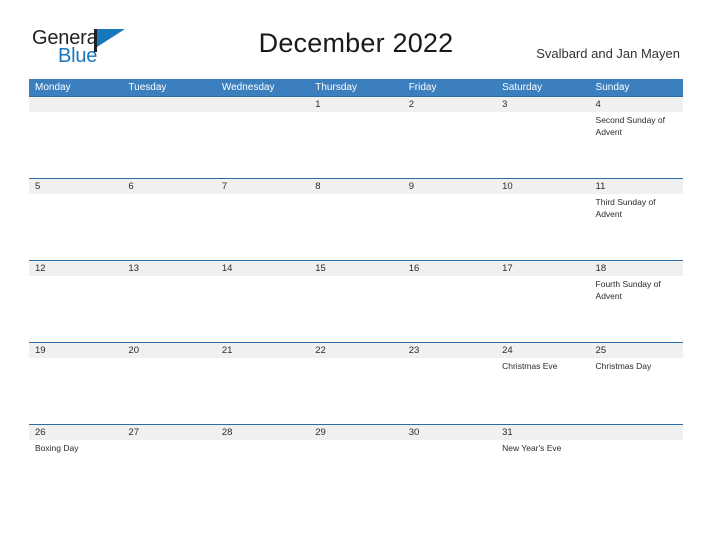  Describe the element at coordinates (75, 186) in the screenshot. I see `day-number: 5` at that location.